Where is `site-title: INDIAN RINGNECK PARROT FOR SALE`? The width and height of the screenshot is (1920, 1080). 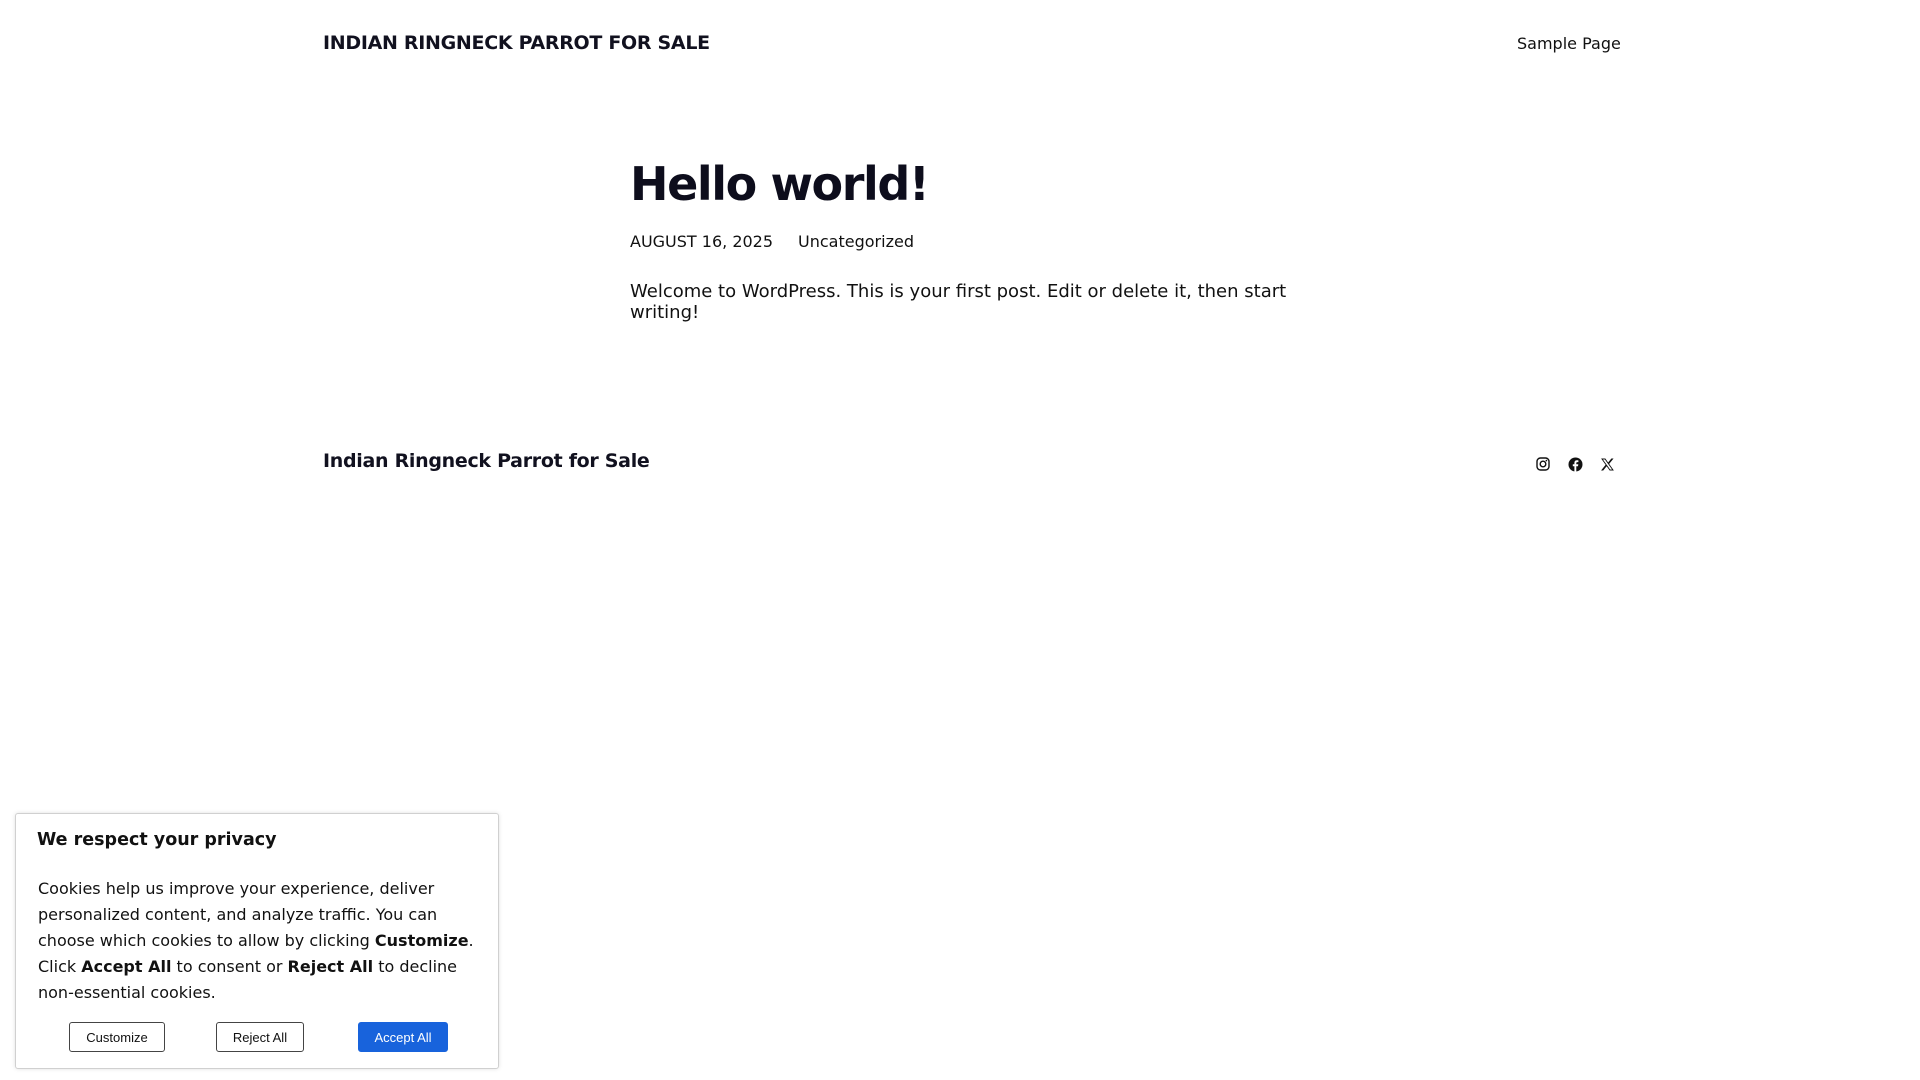
site-title: INDIAN RINGNECK PARROT FOR SALE is located at coordinates (516, 43).